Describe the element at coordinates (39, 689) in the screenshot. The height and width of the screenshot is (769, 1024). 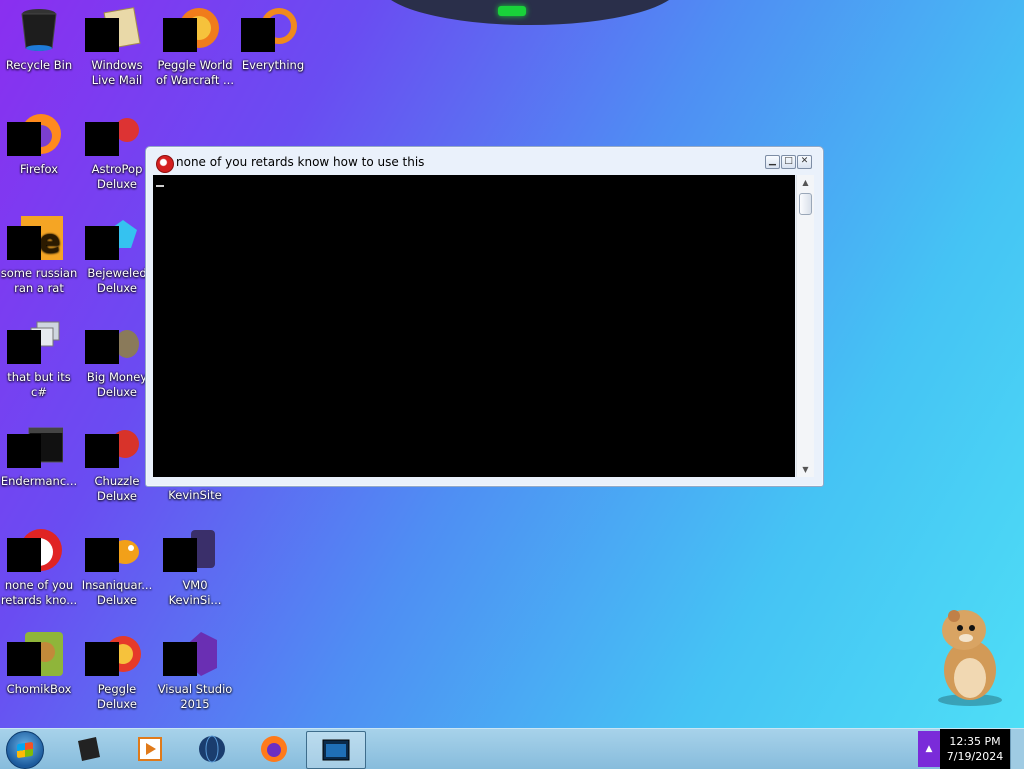
I see `icon-label: ChomikBox` at that location.